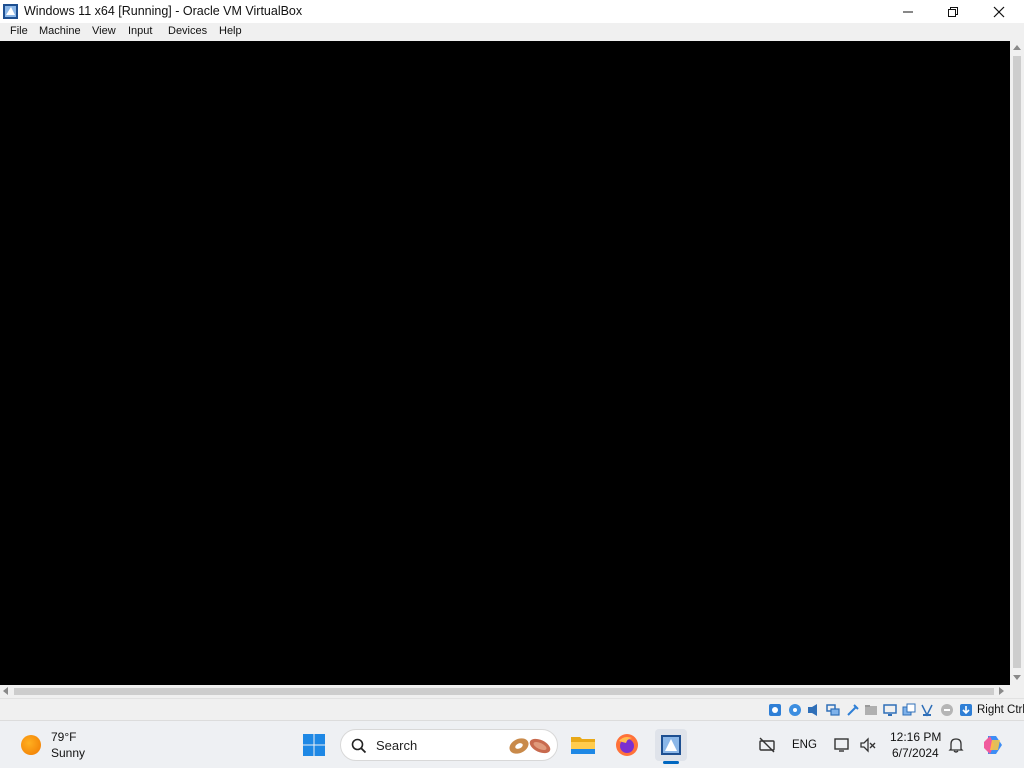 This screenshot has height=768, width=1024. I want to click on scroll-corner, so click(1017, 691).